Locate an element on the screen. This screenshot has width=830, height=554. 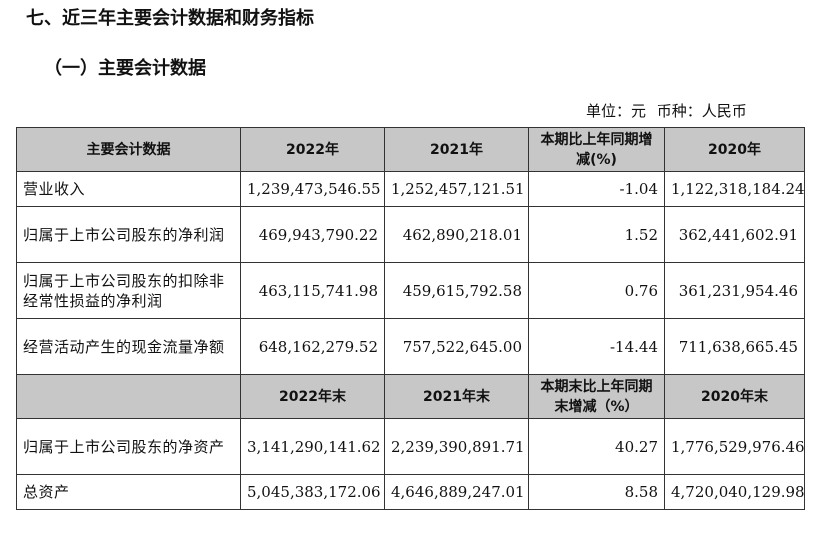
header-cell is located at coordinates (128, 396).